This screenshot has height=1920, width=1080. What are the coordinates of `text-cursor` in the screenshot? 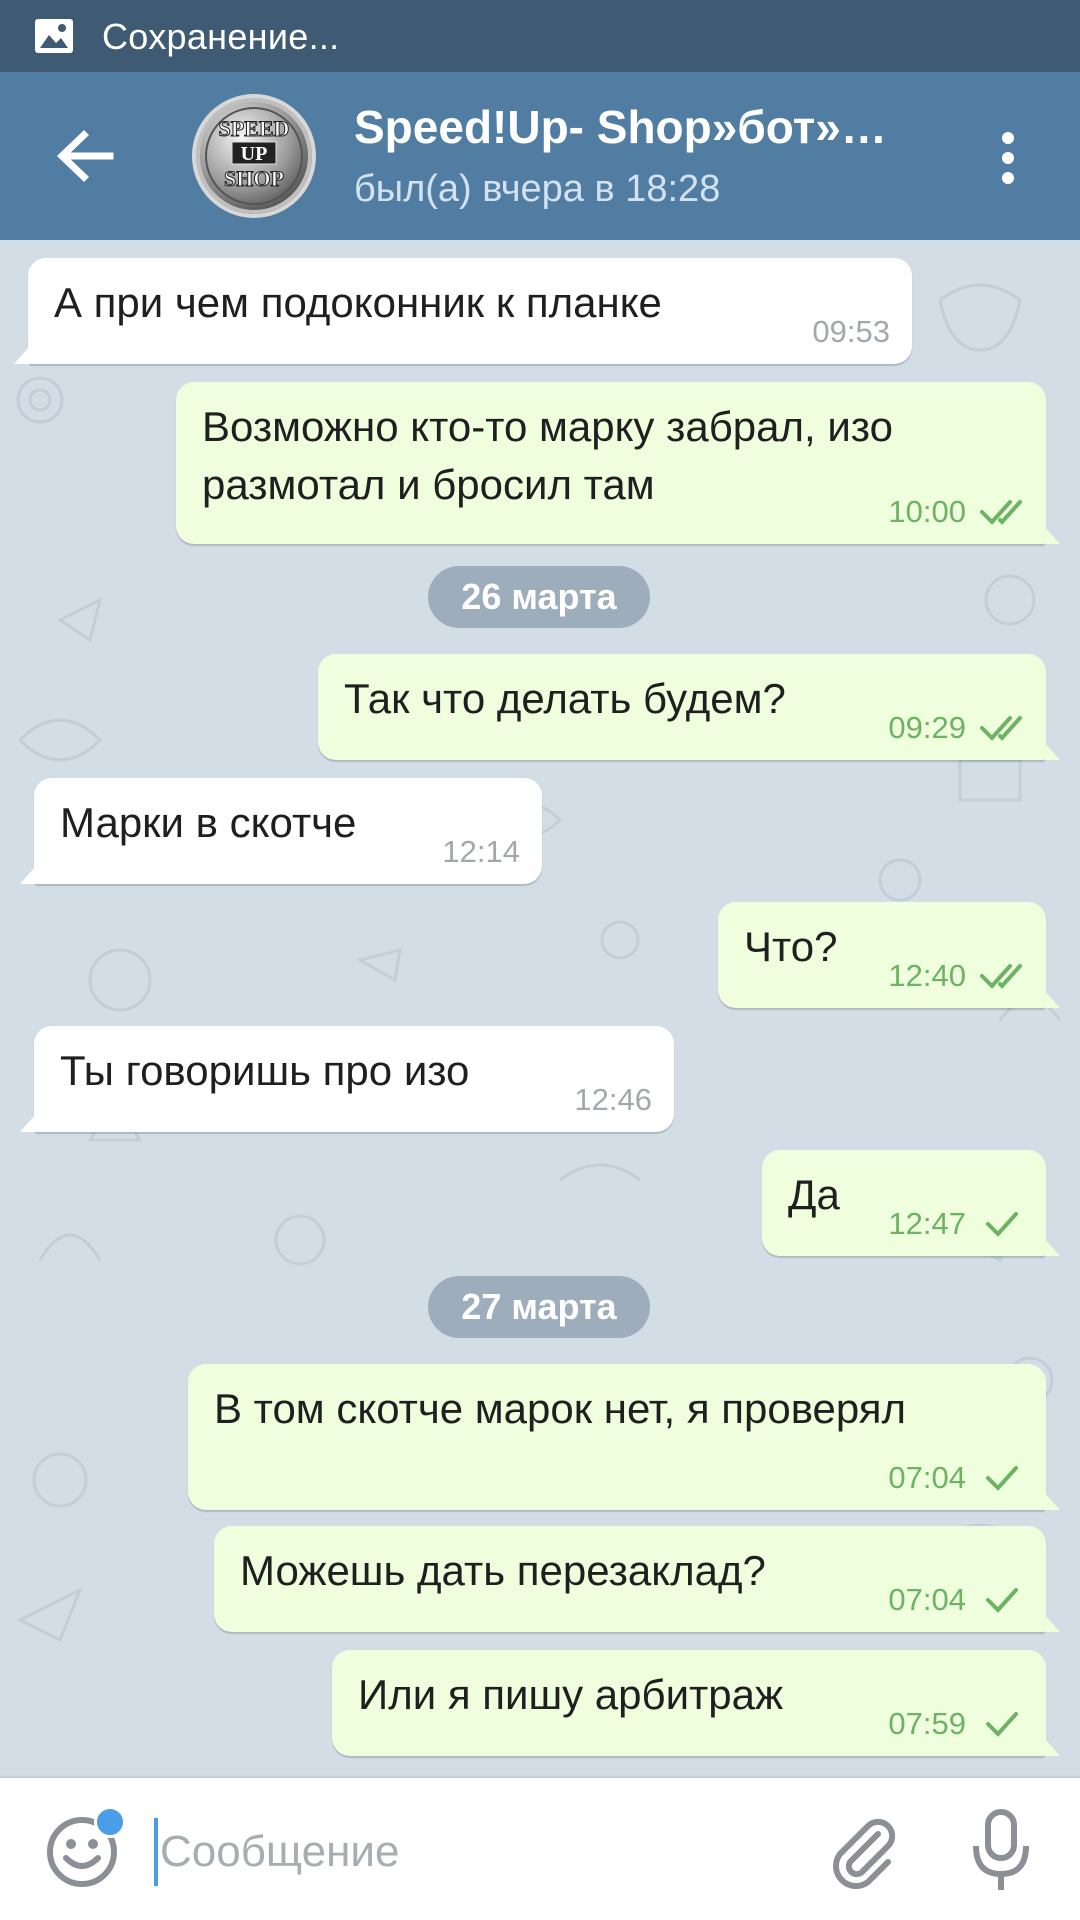 It's located at (156, 1852).